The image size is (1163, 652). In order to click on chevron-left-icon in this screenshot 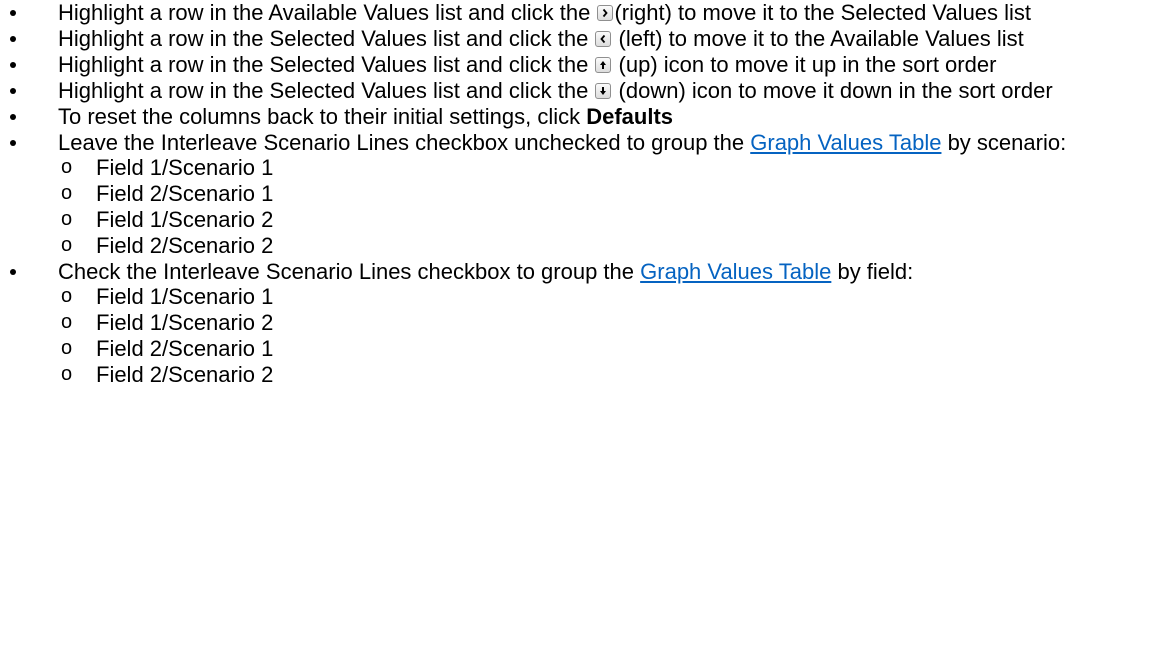, I will do `click(603, 39)`.